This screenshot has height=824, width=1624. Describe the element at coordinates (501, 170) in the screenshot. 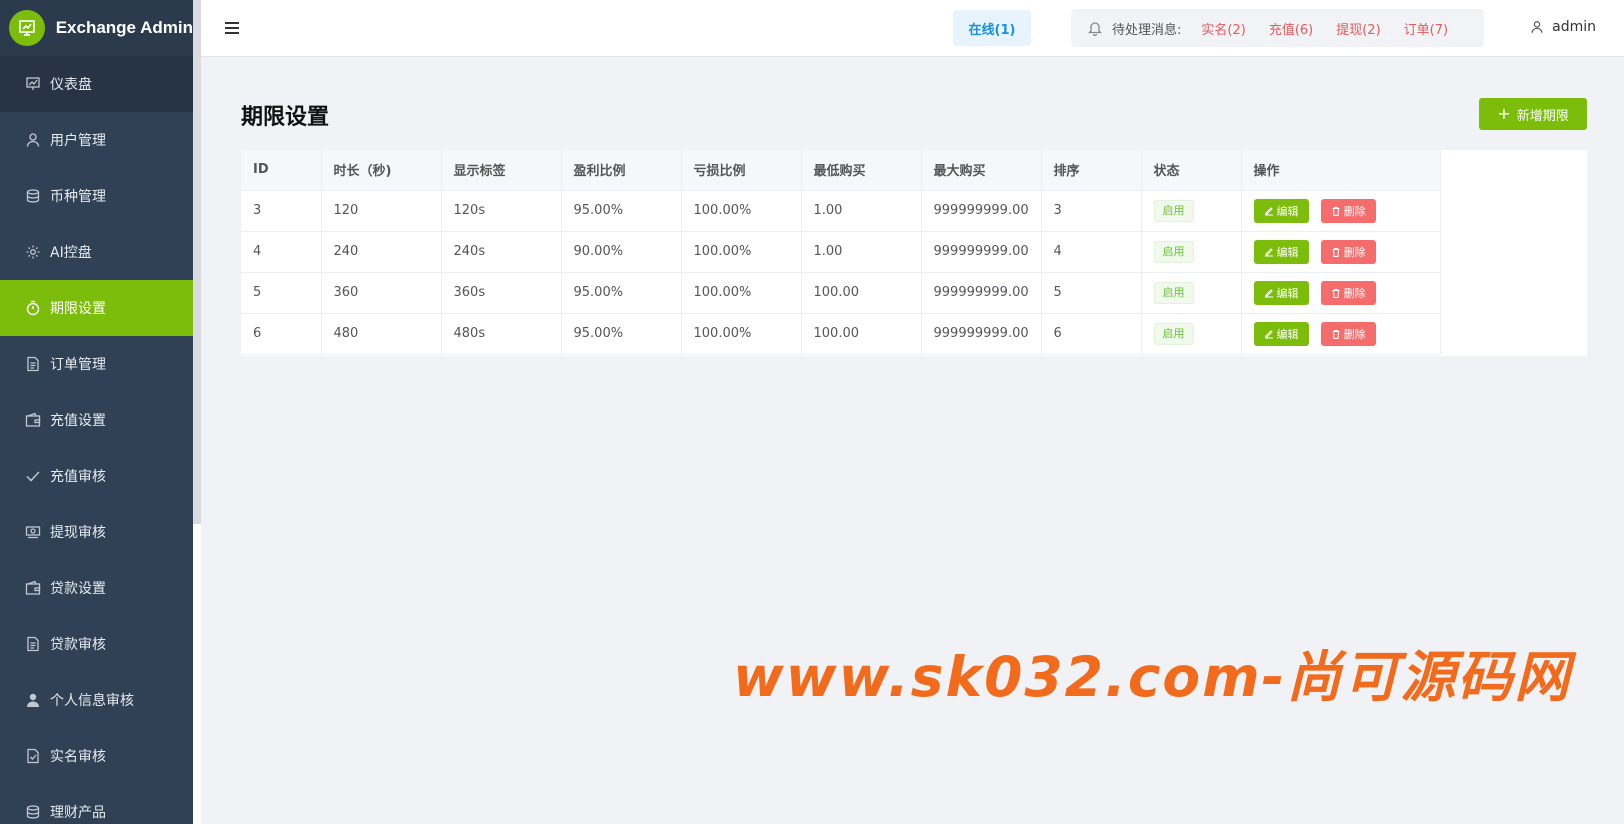

I see `column-header: 显示标签` at that location.